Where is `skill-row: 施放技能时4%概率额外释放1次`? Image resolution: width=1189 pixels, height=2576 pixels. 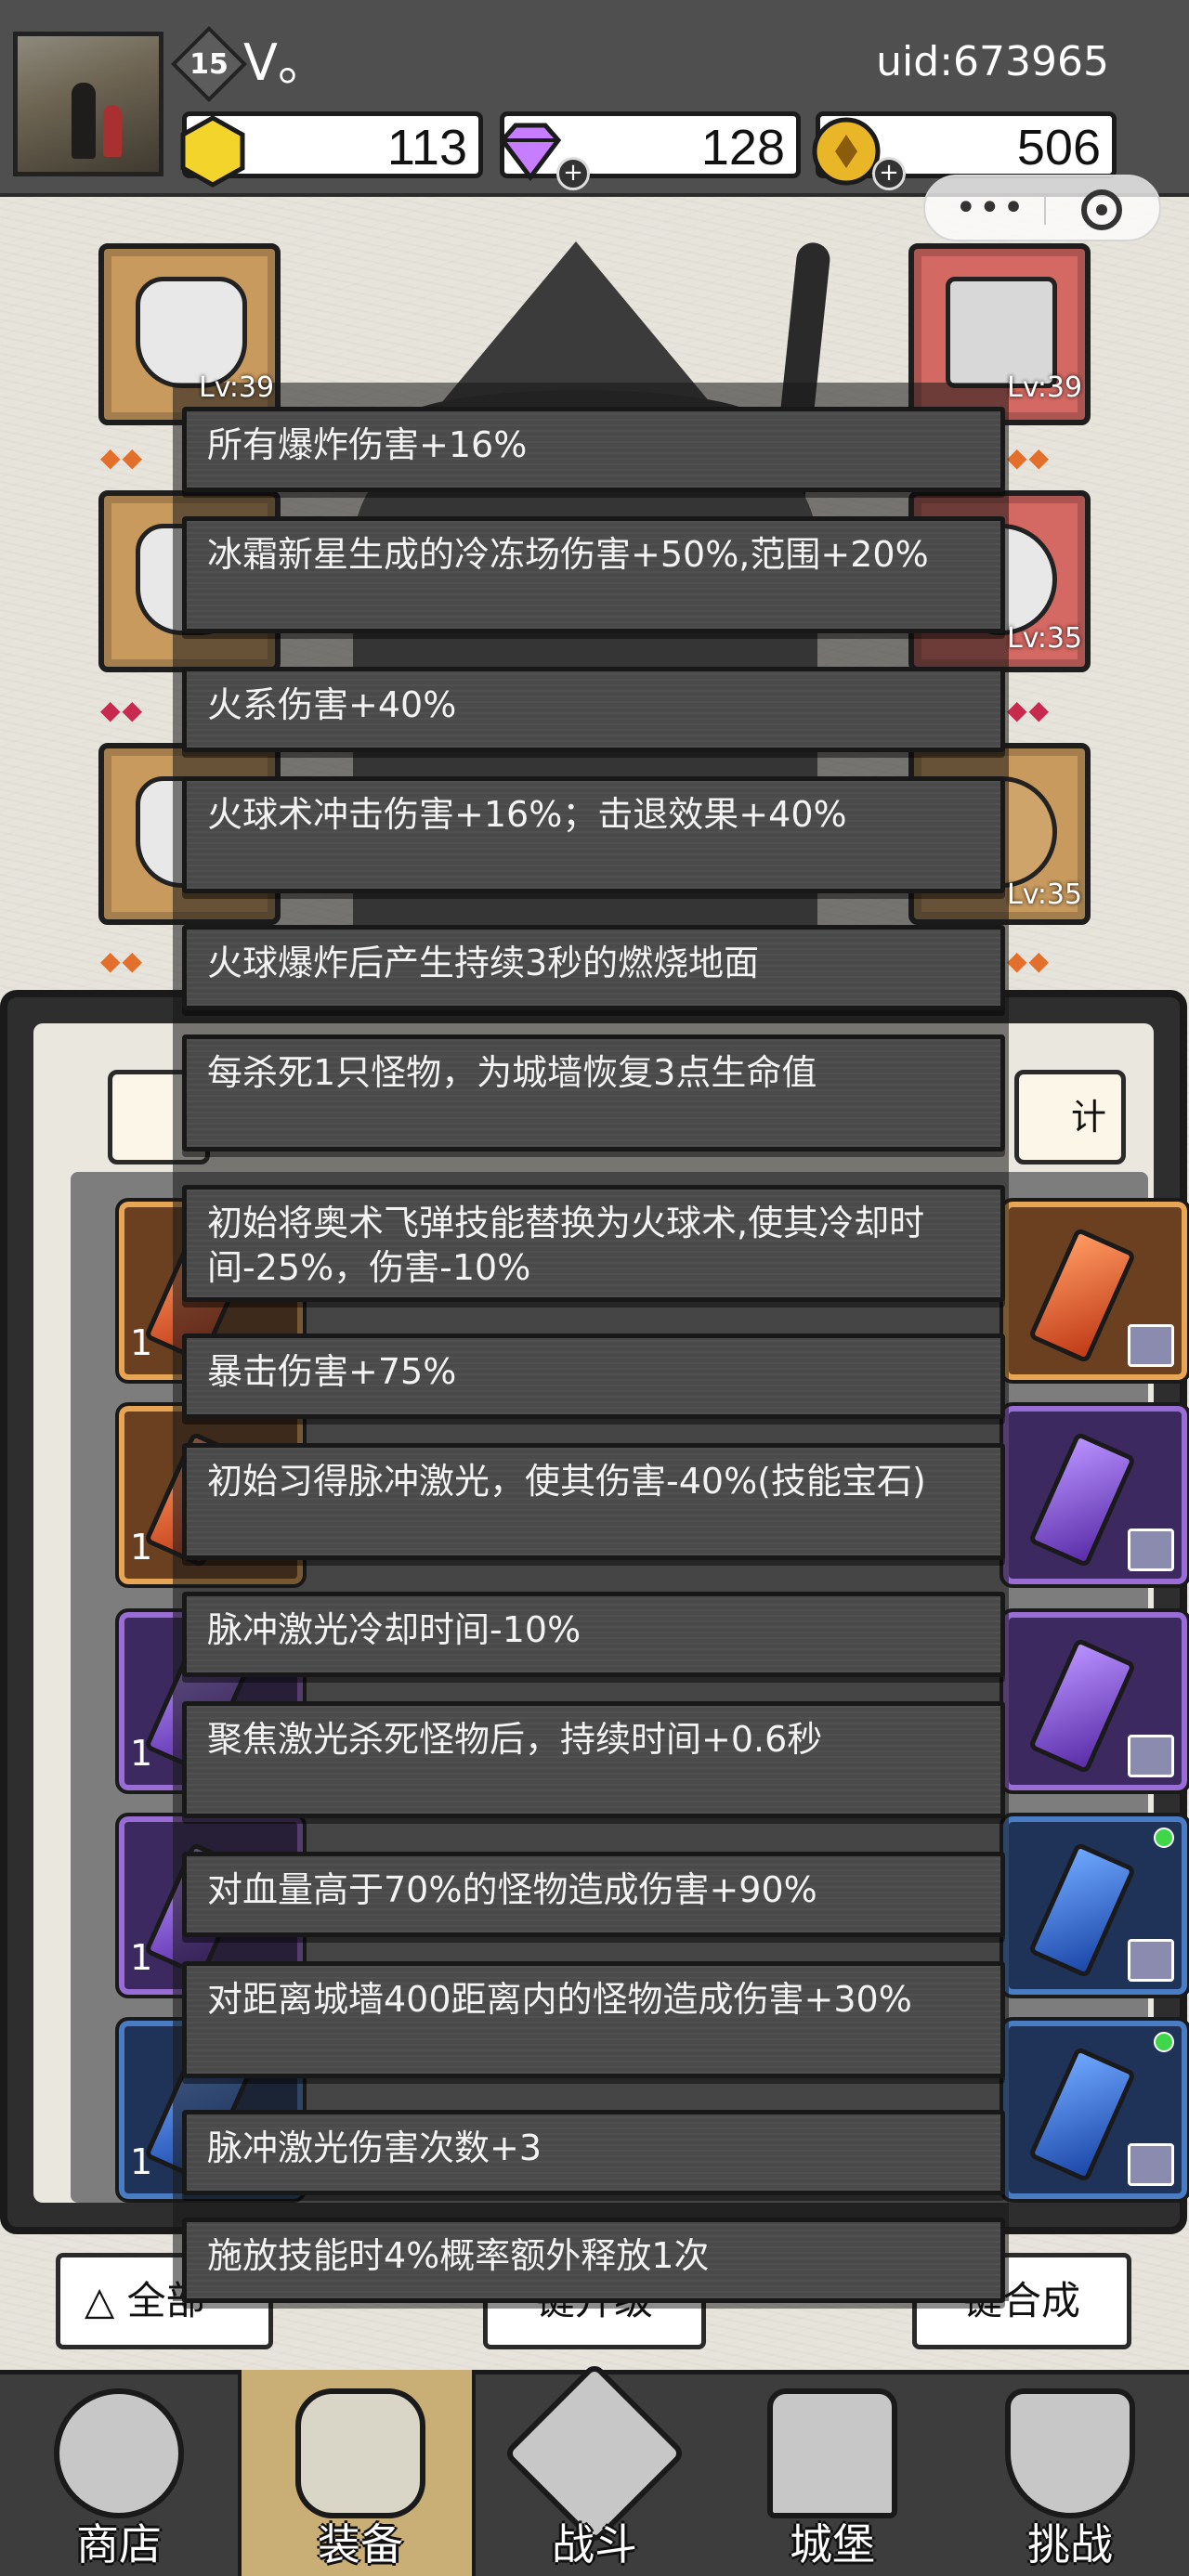 skill-row: 施放技能时4%概率额外释放1次 is located at coordinates (593, 2260).